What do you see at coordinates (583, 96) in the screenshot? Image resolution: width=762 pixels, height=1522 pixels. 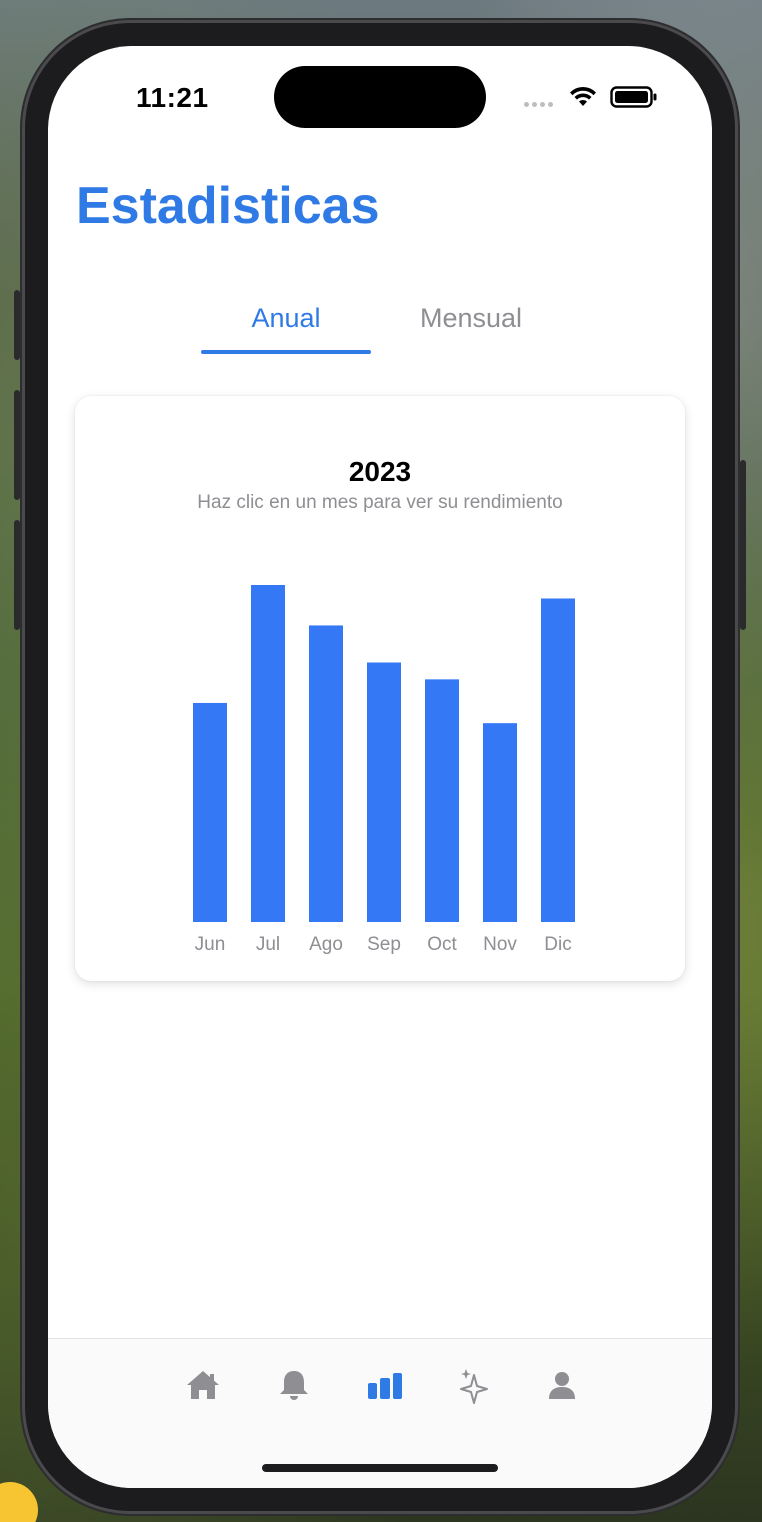 I see `wifi-icon` at bounding box center [583, 96].